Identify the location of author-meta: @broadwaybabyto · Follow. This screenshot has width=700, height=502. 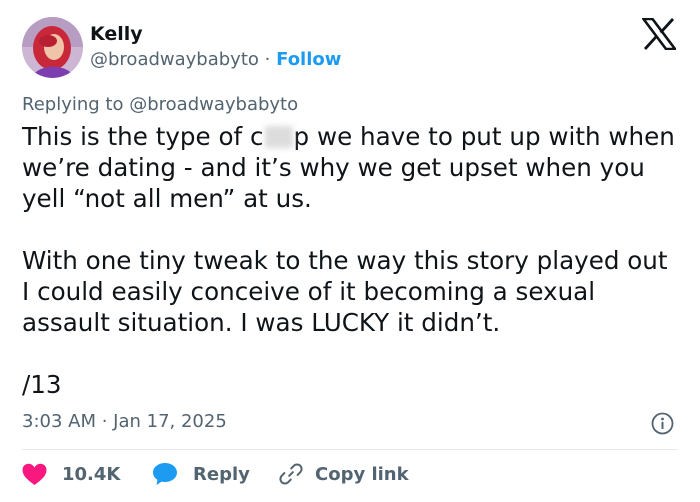
(215, 60).